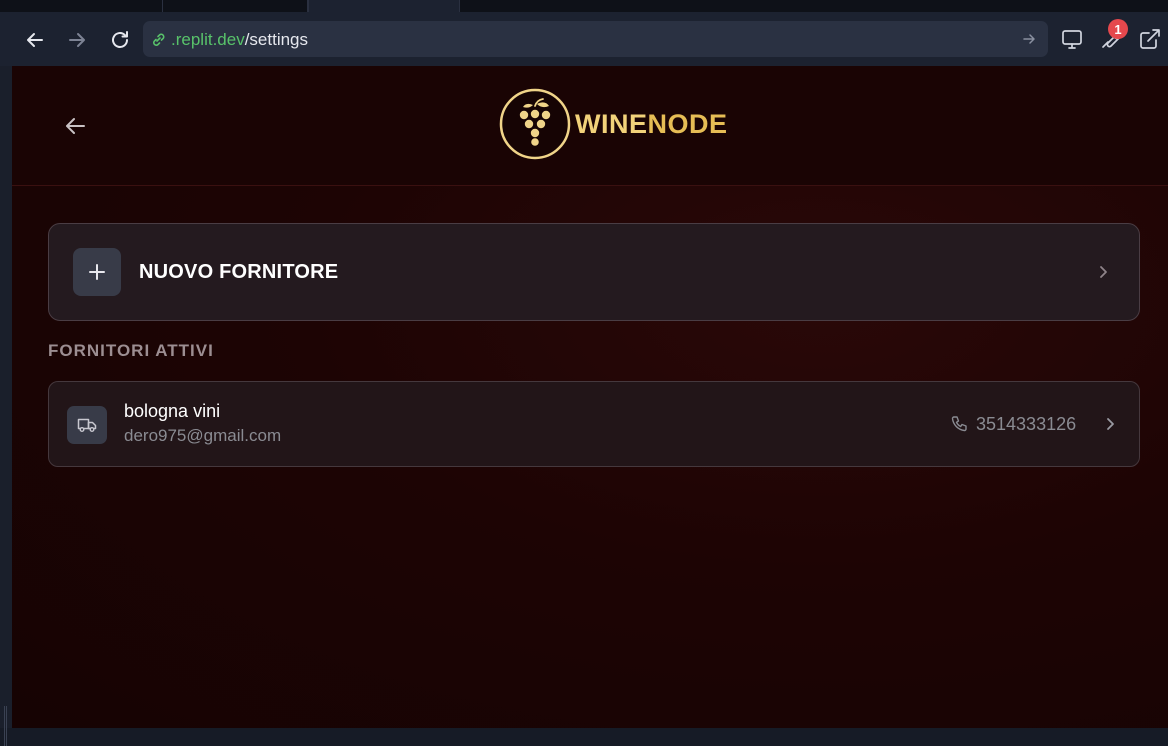 Image resolution: width=1168 pixels, height=746 pixels. I want to click on grape-logo-icon, so click(535, 124).